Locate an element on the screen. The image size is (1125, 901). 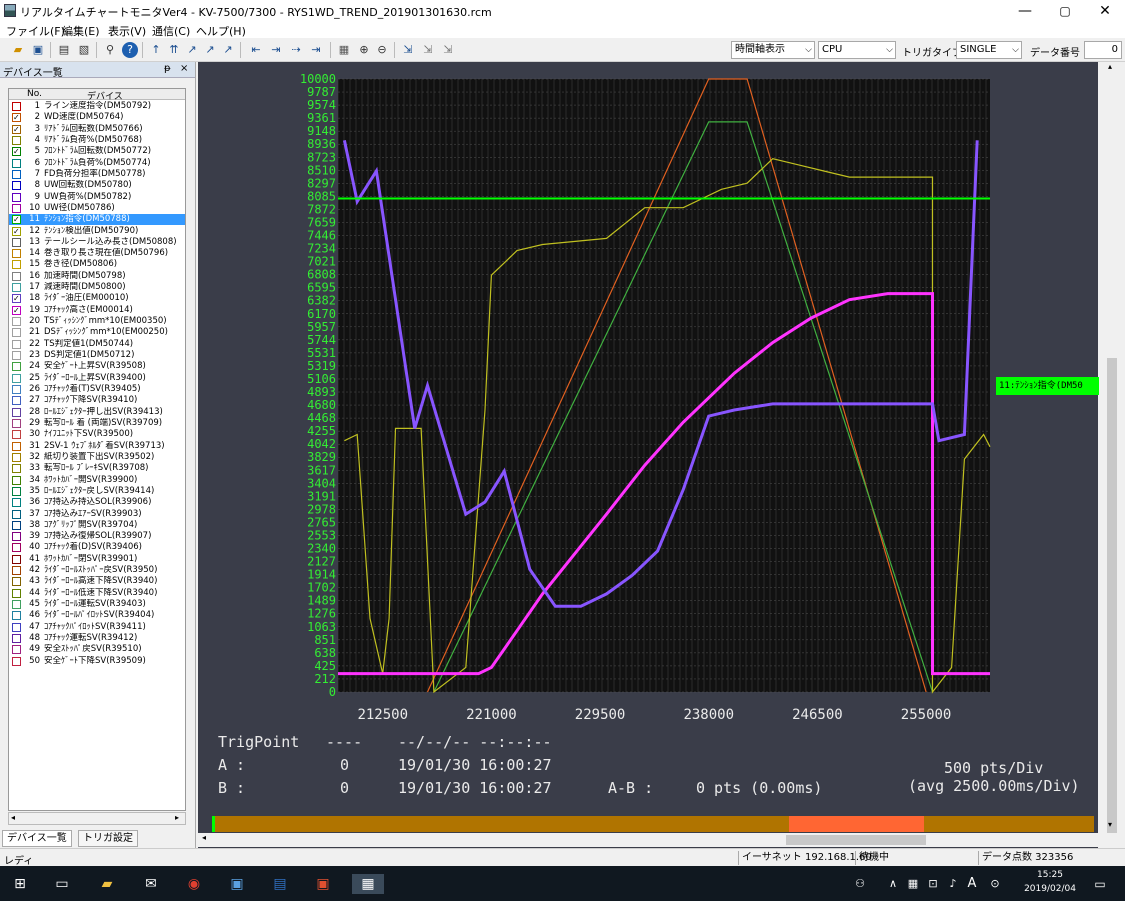
zoom-out-icon: ⊖ is located at coordinates (382, 50).